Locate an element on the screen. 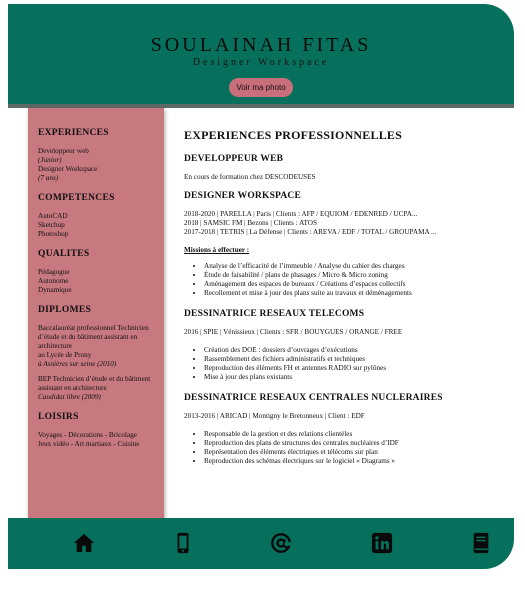  sidebar-line: BEP Technicien d’étude et du bâtiment is located at coordinates (94, 379).